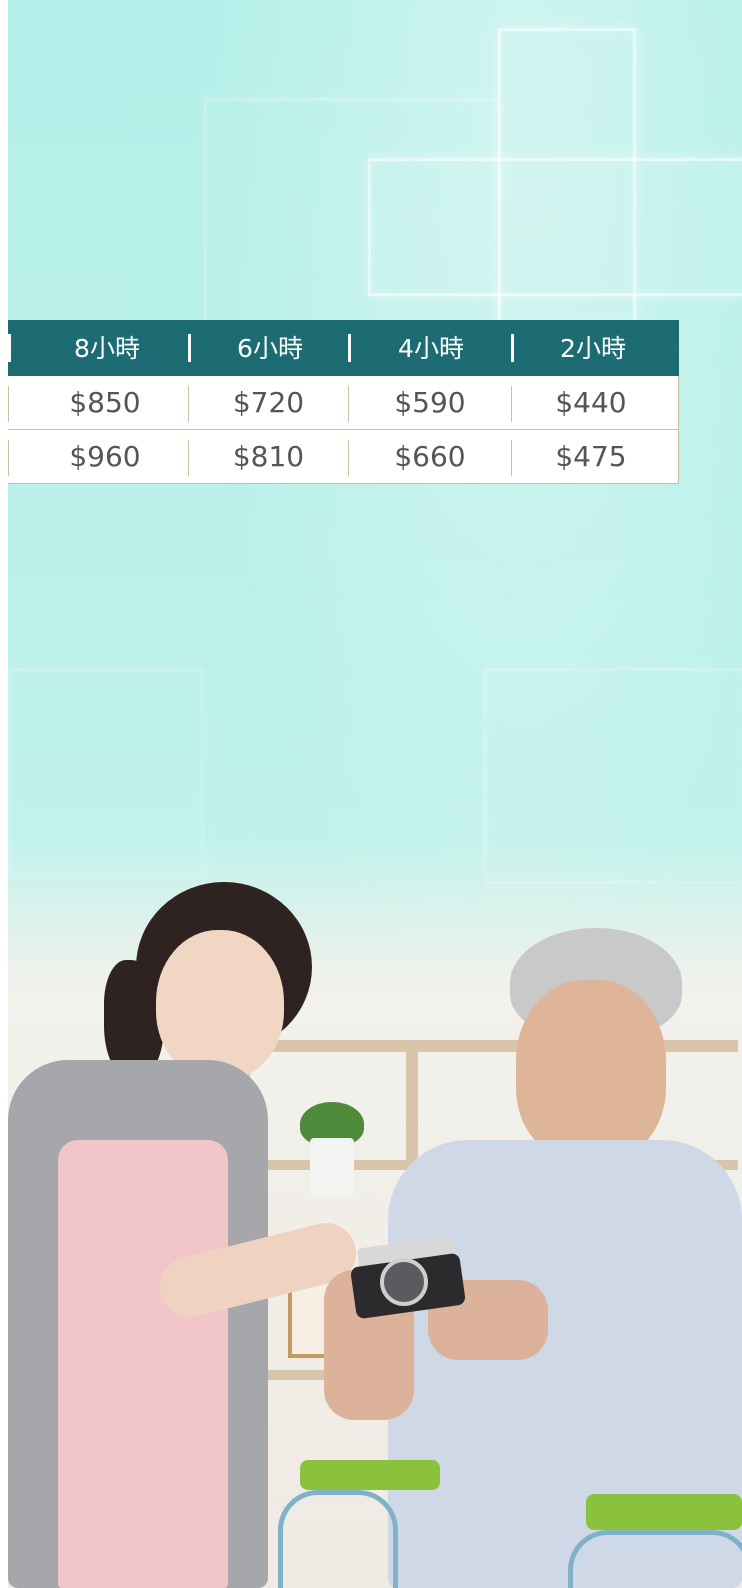  I want to click on price-cell: $590, so click(430, 402).